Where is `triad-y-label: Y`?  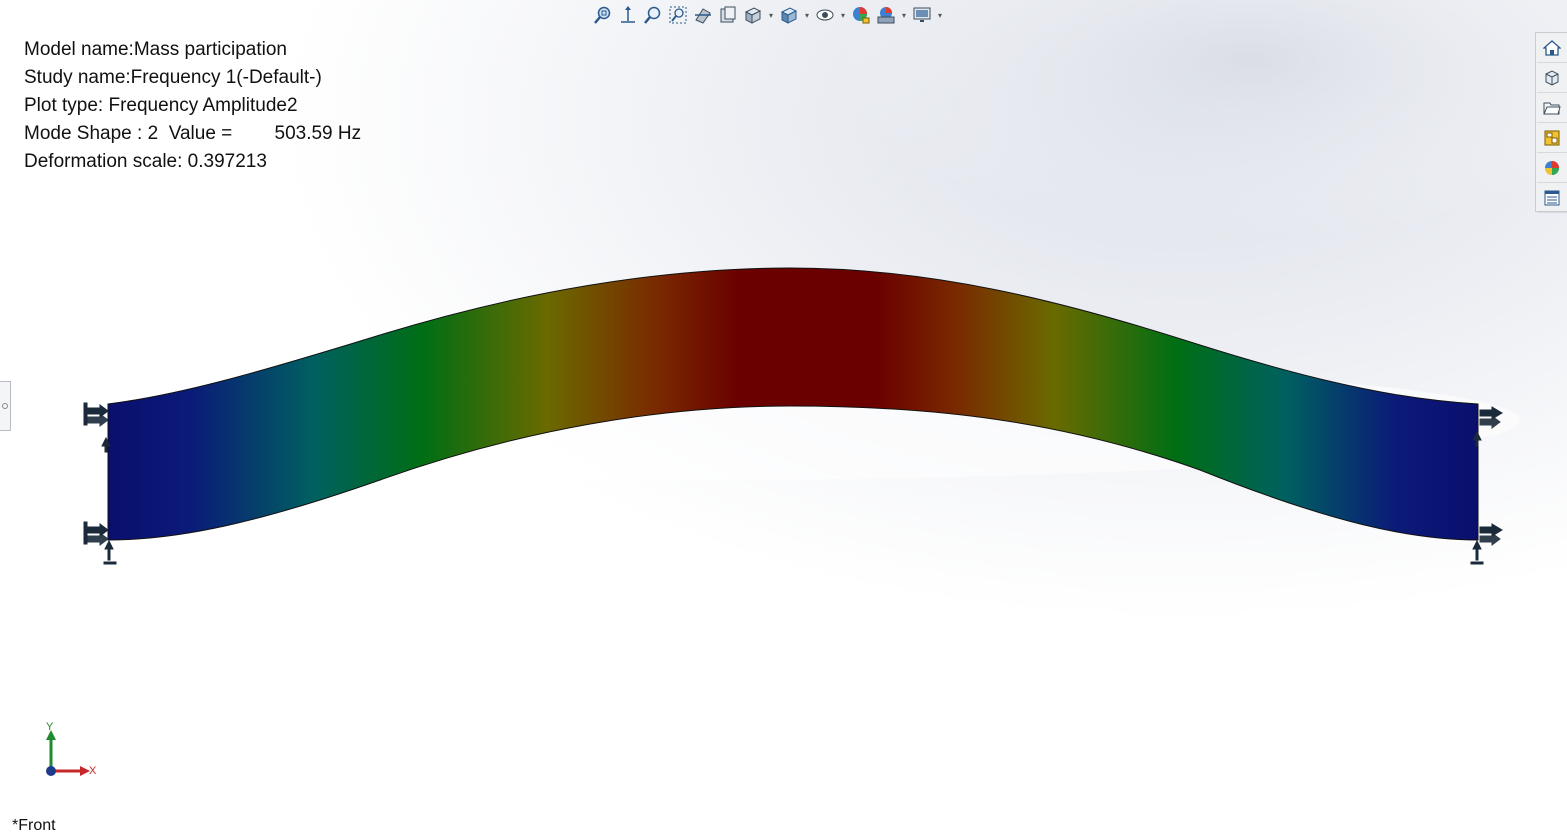
triad-y-label: Y is located at coordinates (50, 727).